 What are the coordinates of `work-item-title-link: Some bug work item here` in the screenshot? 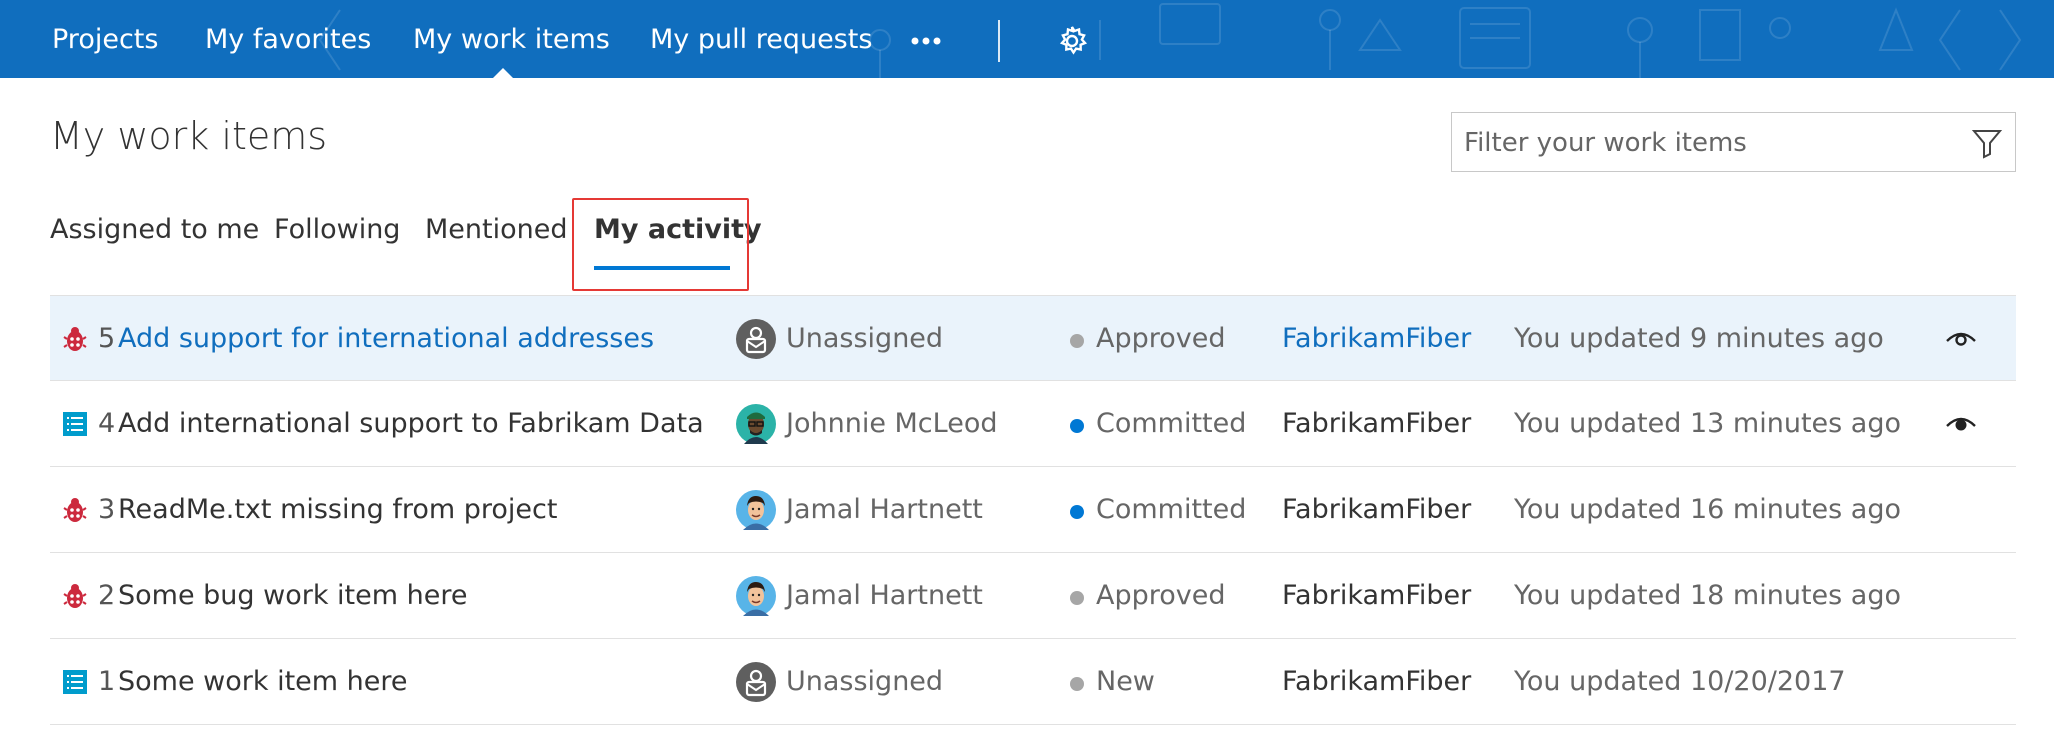 It's located at (292, 596).